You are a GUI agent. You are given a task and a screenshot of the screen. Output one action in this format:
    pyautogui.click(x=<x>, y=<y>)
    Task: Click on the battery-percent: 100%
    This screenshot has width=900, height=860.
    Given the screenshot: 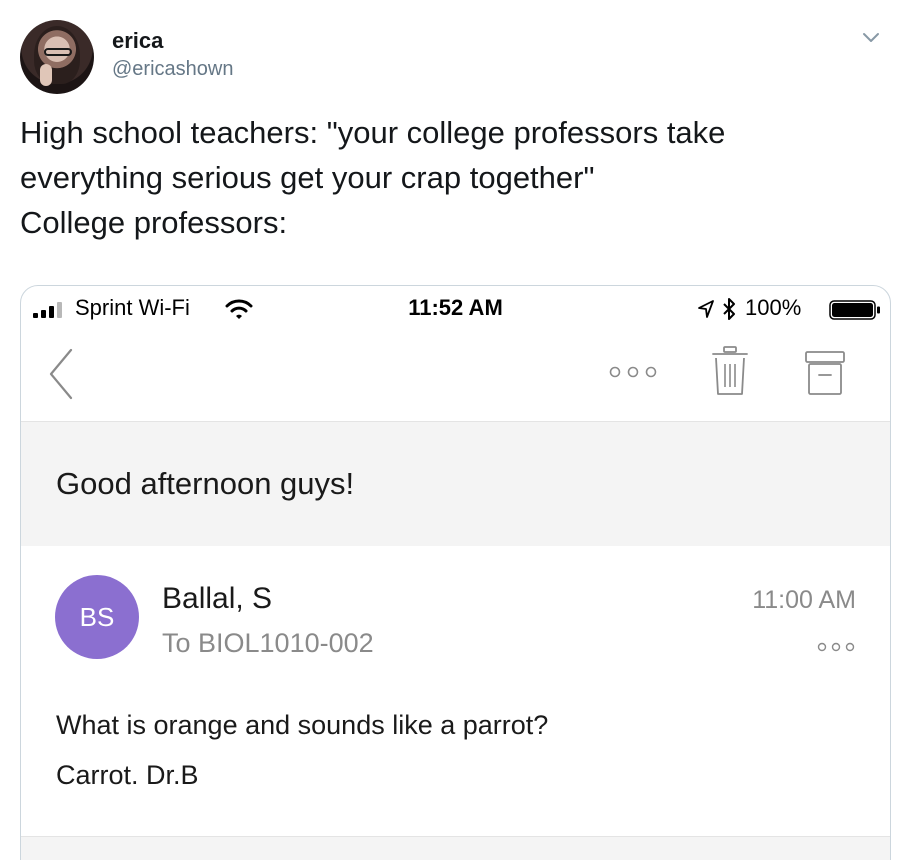 What is the action you would take?
    pyautogui.click(x=773, y=307)
    